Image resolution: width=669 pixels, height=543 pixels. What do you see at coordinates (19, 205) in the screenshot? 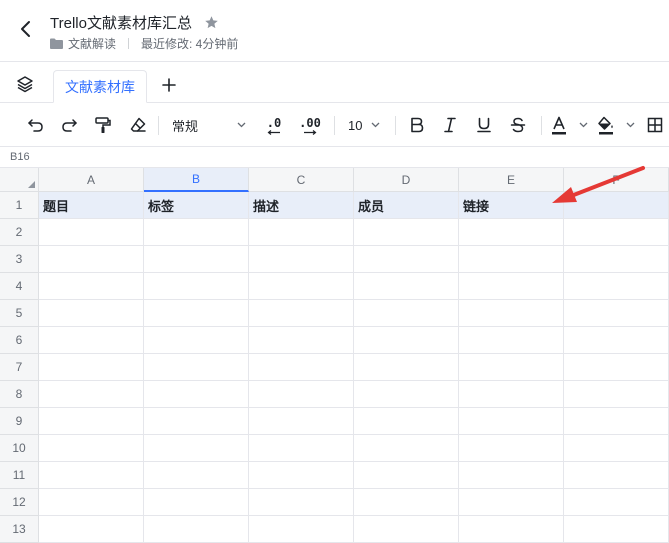
I see `row-header-1: 1` at bounding box center [19, 205].